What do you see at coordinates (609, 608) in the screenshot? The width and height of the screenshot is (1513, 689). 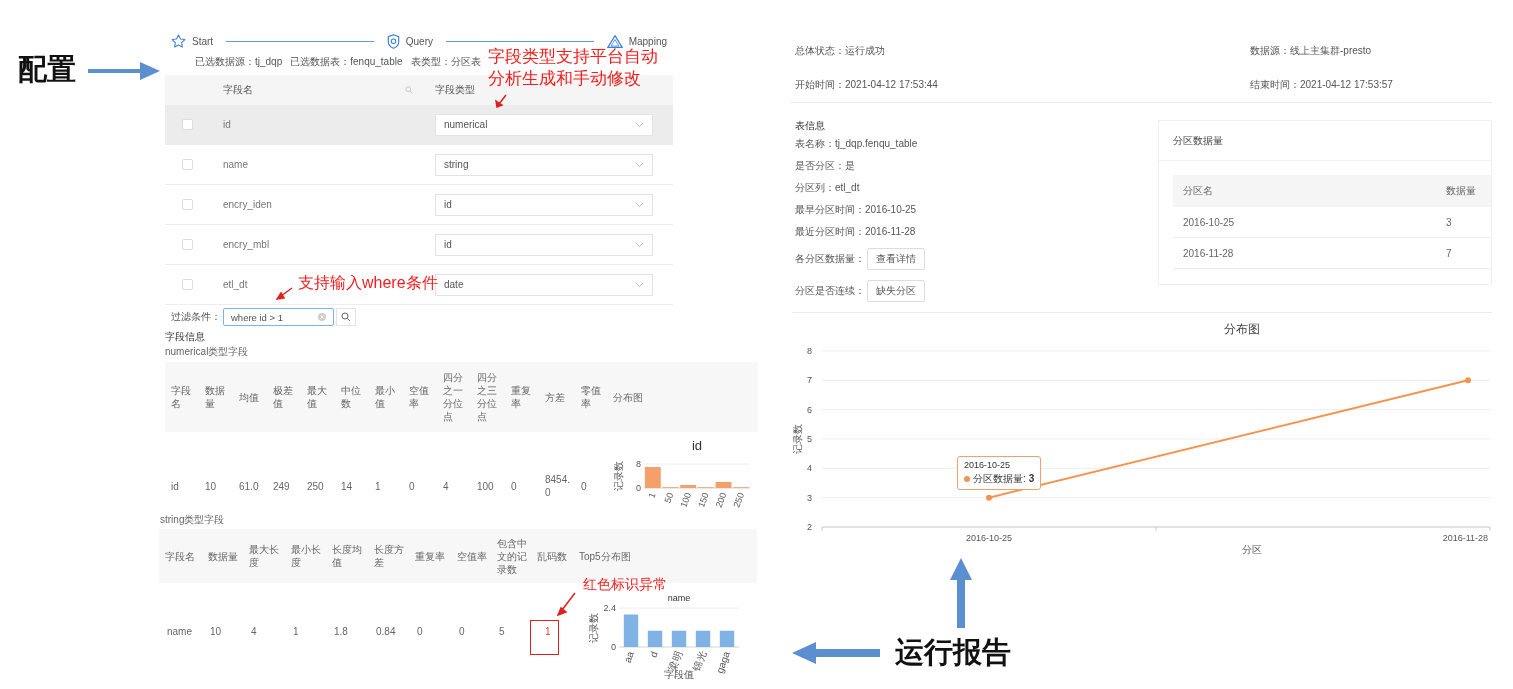 I see `axis-label: 2.4` at bounding box center [609, 608].